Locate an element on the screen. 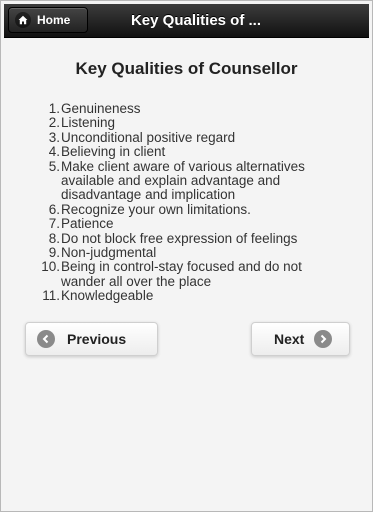 The image size is (373, 512). next-button: Next is located at coordinates (300, 339).